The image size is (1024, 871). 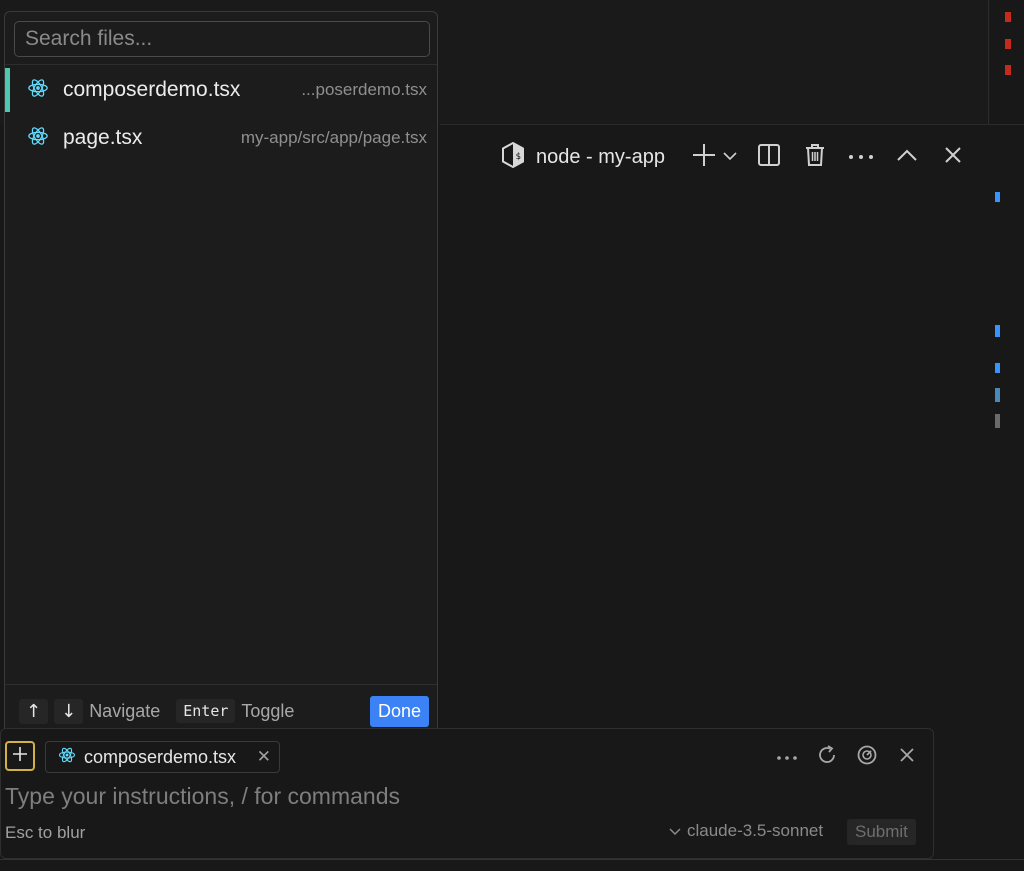 I want to click on refresh-icon, so click(x=827, y=757).